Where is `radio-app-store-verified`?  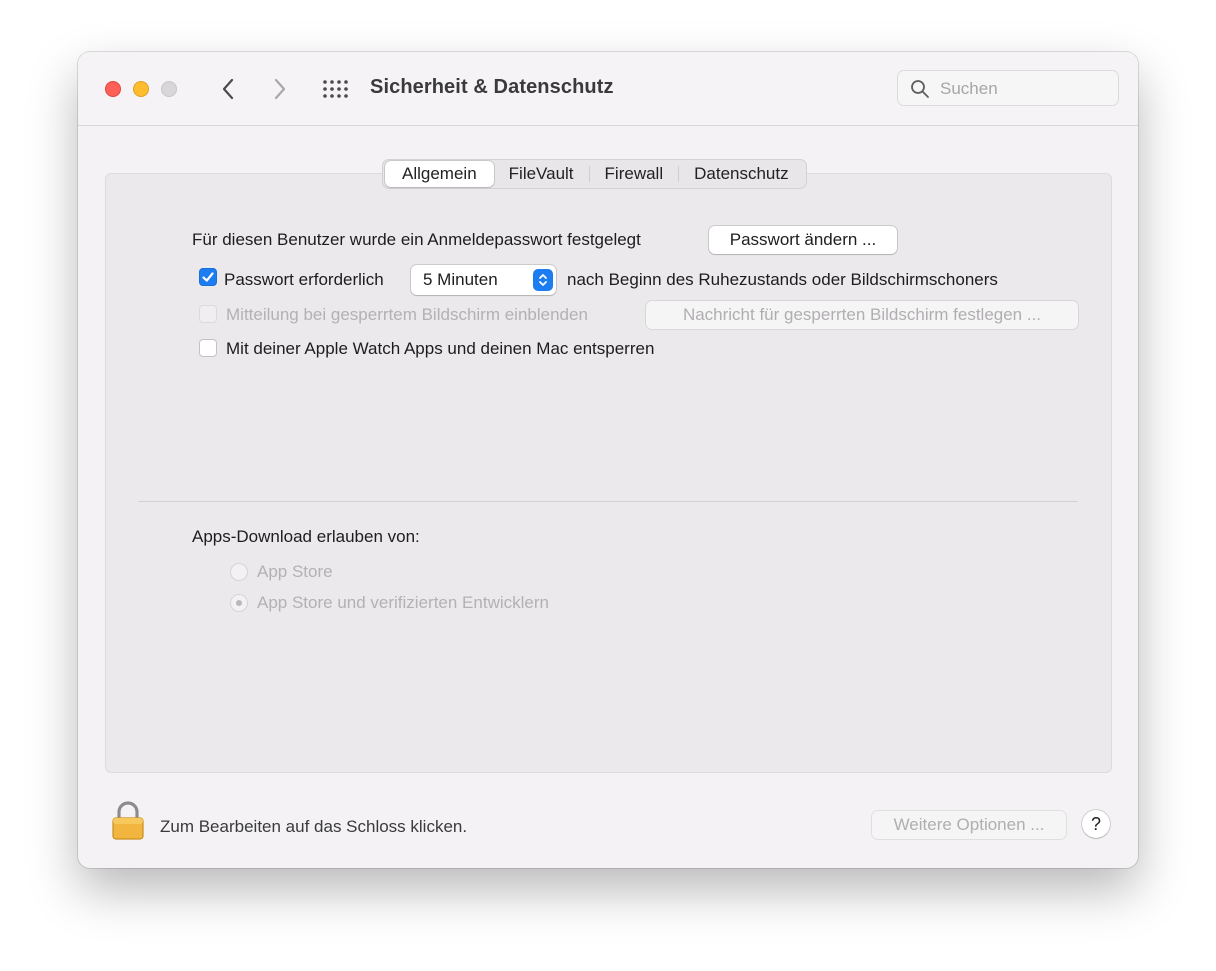
radio-app-store-verified is located at coordinates (239, 603).